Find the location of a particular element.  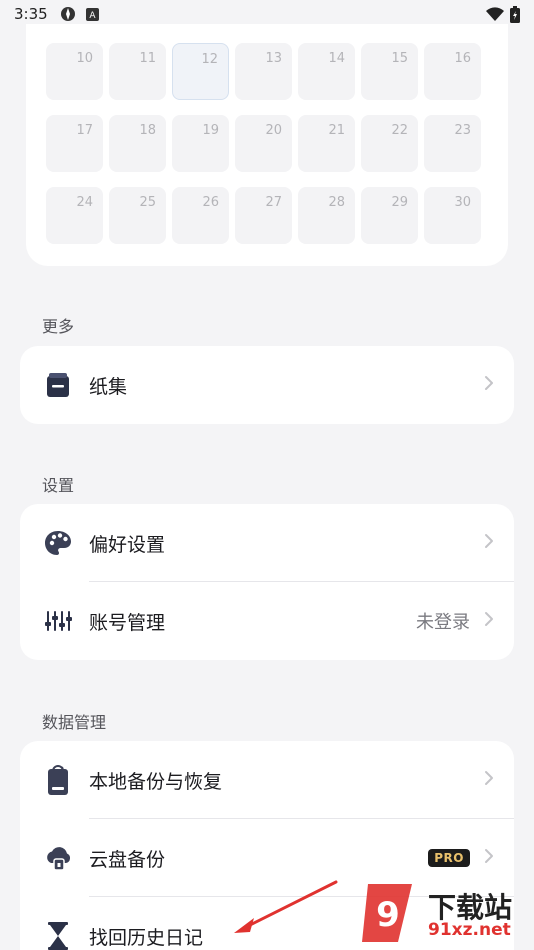

menu-item-account: 账号管理 未登录 is located at coordinates (267, 621).